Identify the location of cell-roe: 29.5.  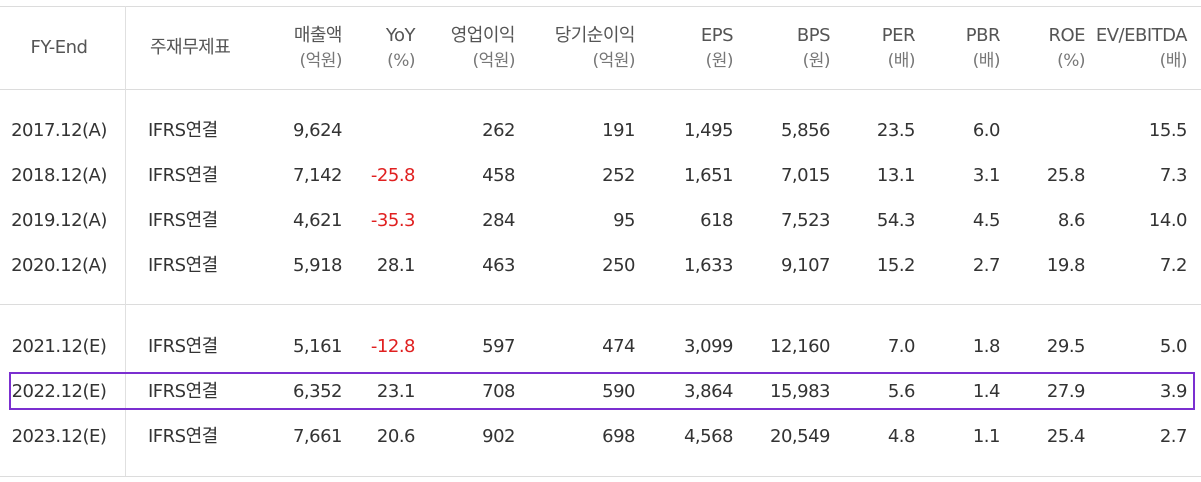
(1066, 346).